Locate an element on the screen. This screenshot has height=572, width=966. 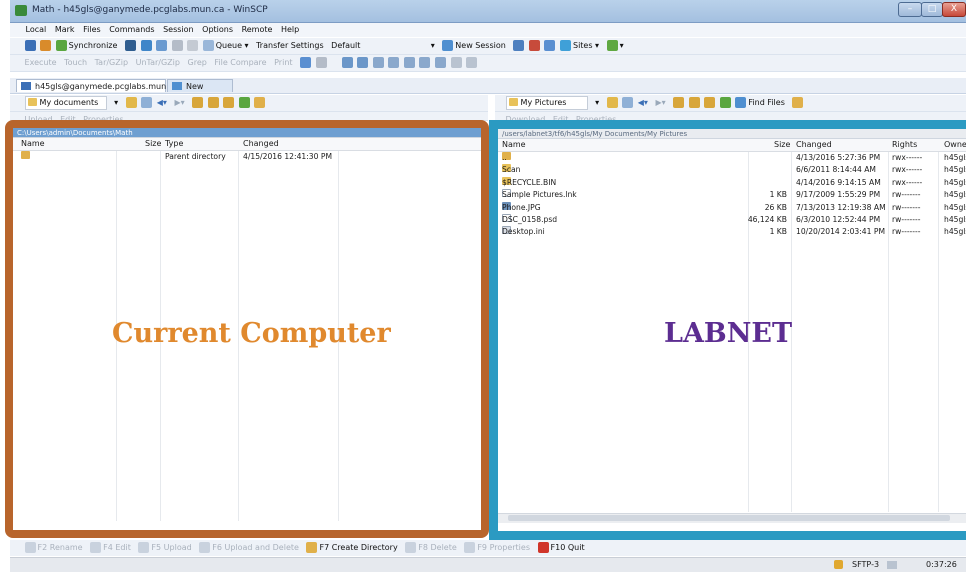
menu-remote: Remote is located at coordinates (257, 30).